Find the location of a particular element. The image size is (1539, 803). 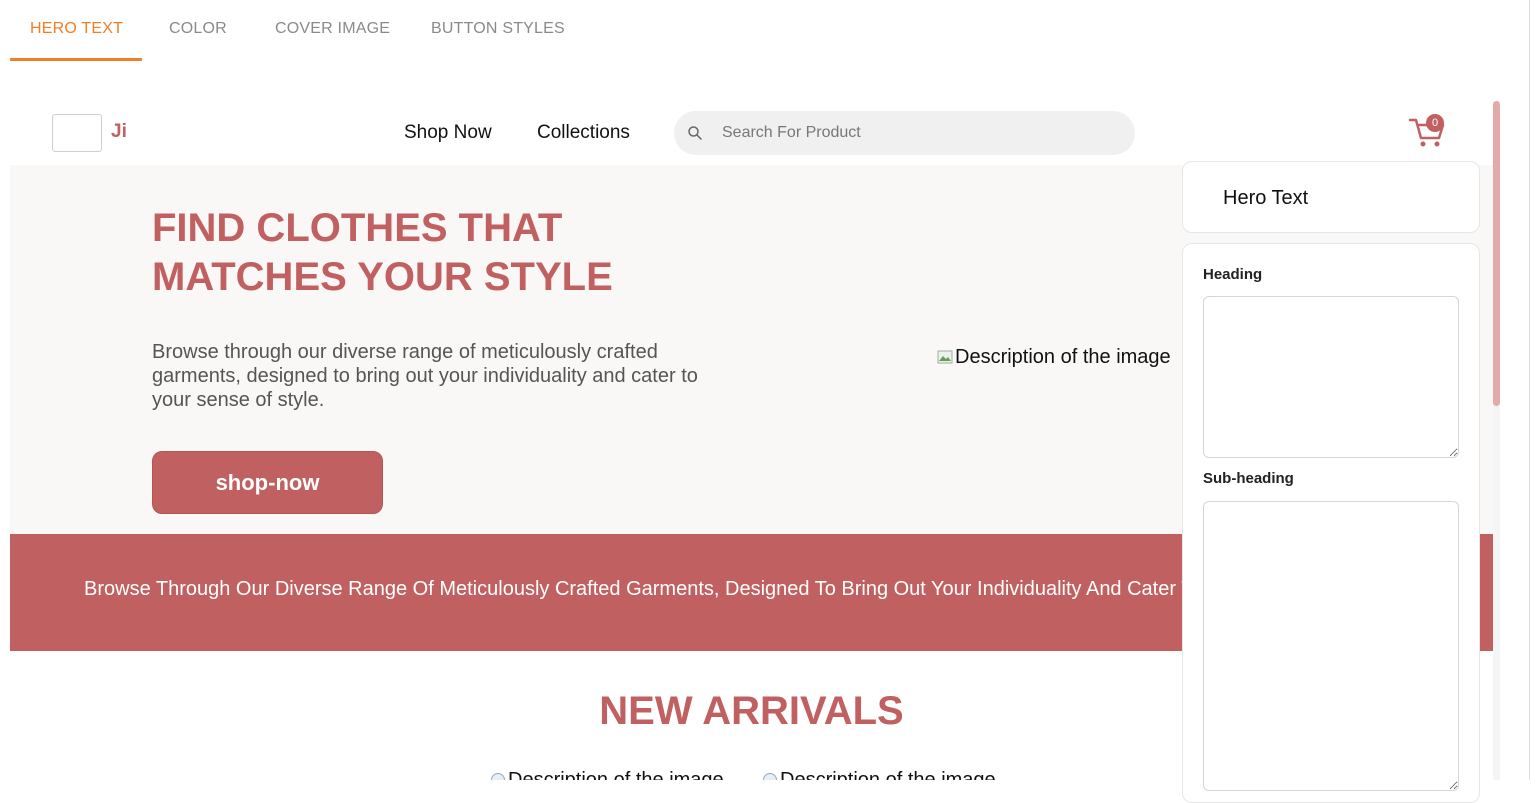

hero-image: Description of the image is located at coordinates (1054, 357).